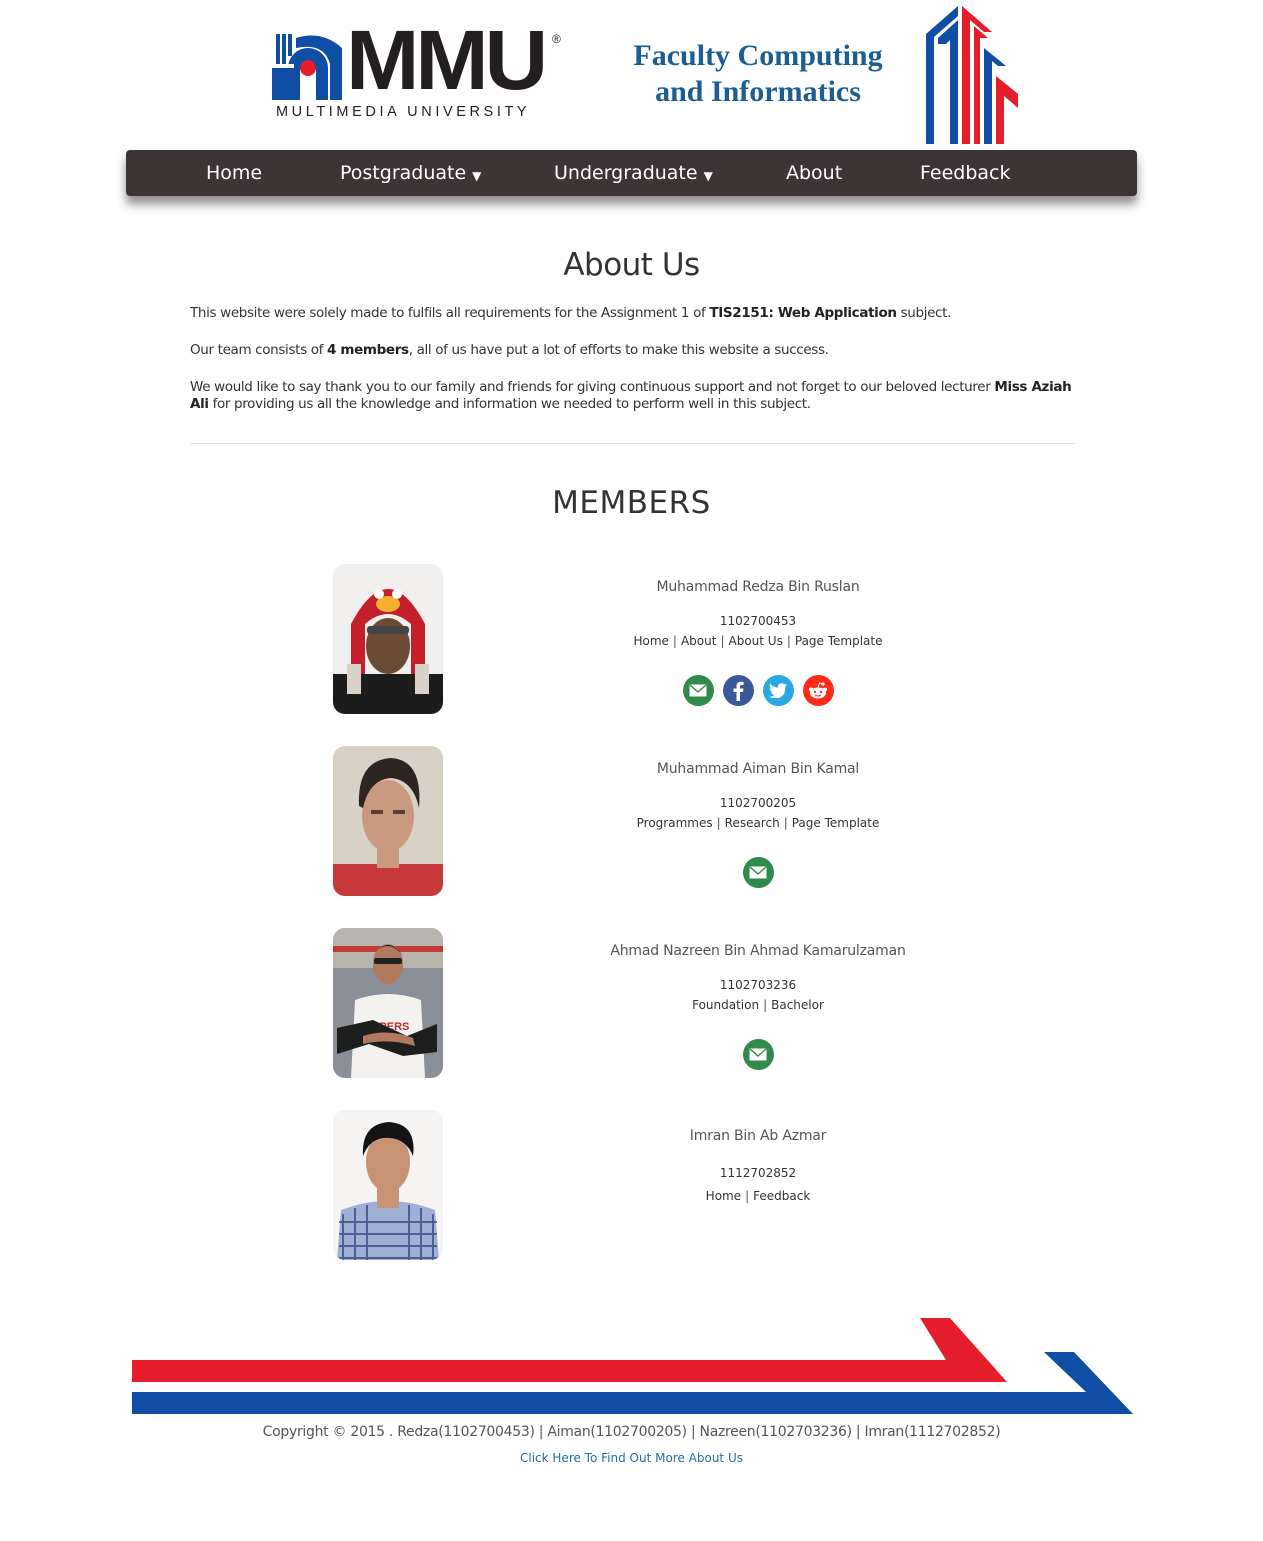 The width and height of the screenshot is (1263, 1541). I want to click on member-photo: VIPERS, so click(388, 1003).